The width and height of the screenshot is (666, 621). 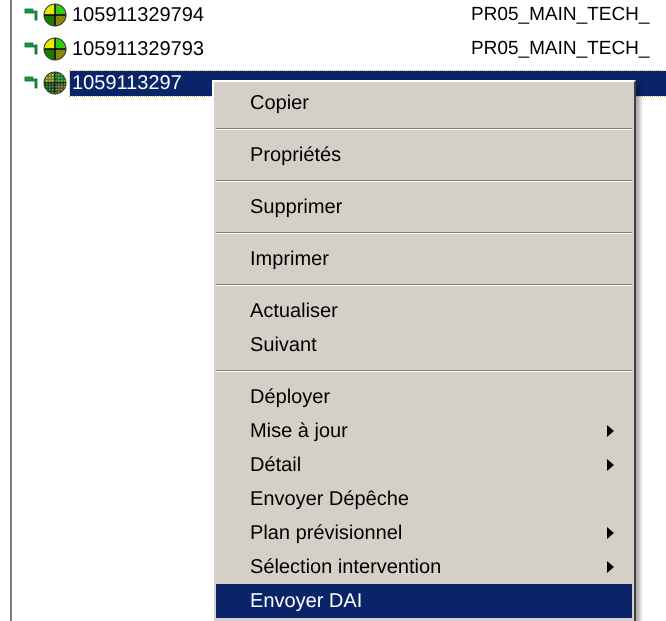 What do you see at coordinates (424, 397) in the screenshot?
I see `menu-item: Déployer` at bounding box center [424, 397].